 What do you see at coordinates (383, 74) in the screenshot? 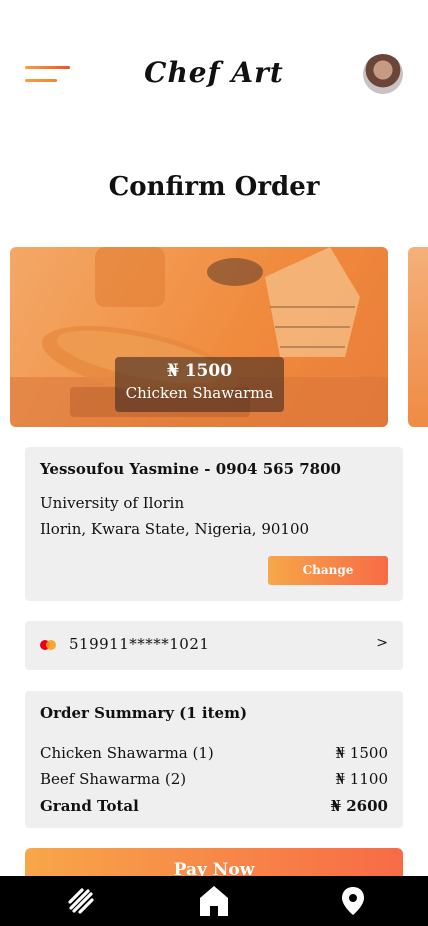
I see `user-avatar` at bounding box center [383, 74].